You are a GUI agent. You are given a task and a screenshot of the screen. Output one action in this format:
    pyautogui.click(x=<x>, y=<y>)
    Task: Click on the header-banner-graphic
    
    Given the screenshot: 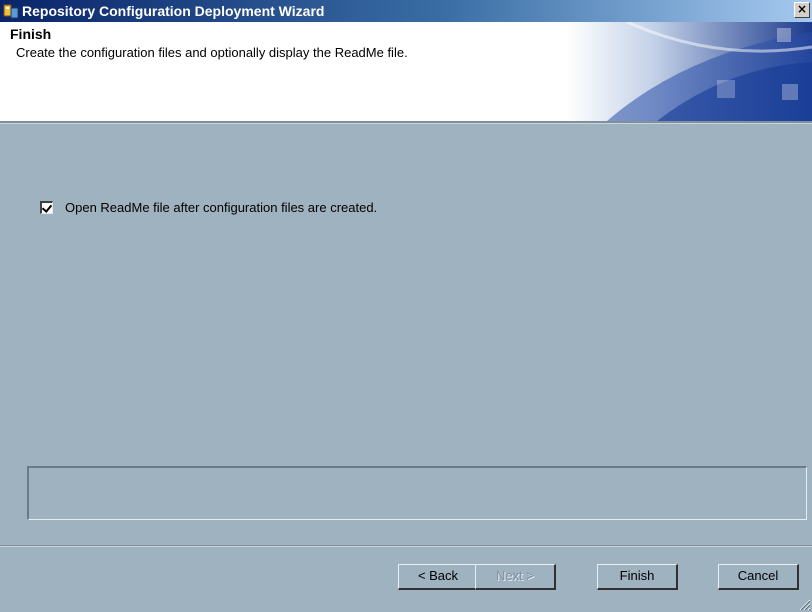 What is the action you would take?
    pyautogui.click(x=689, y=71)
    